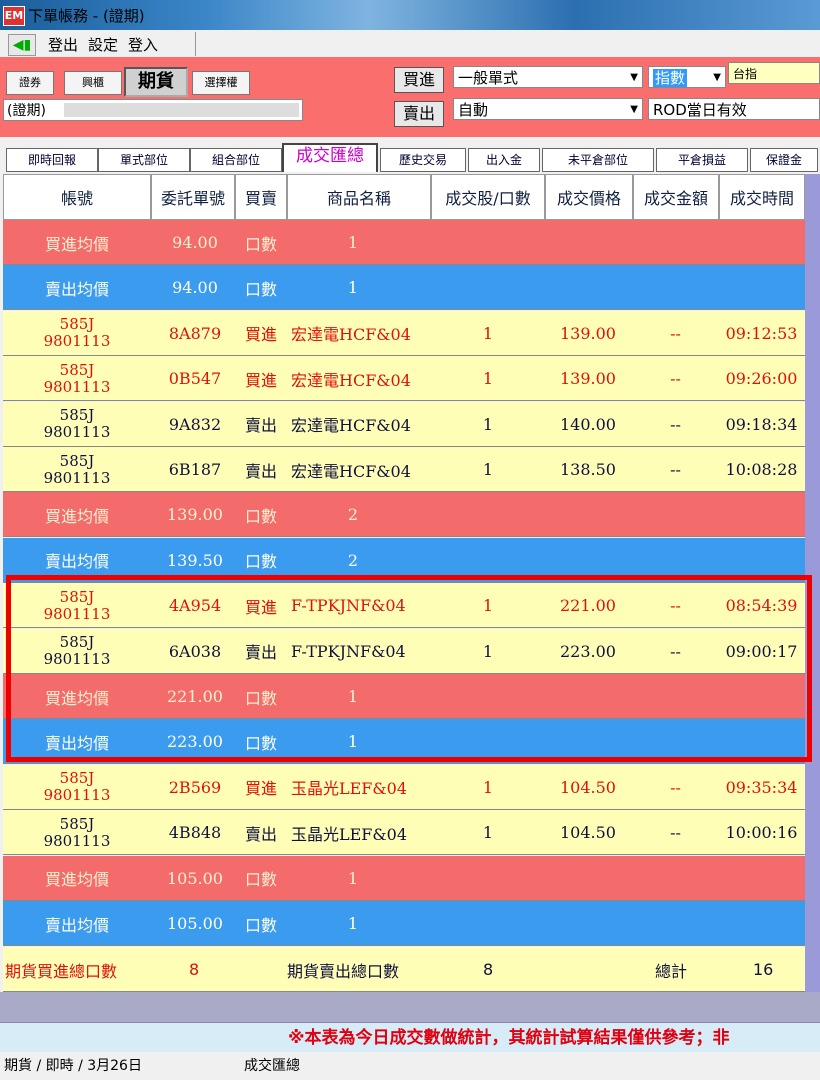 Image resolution: width=820 pixels, height=1080 pixels. What do you see at coordinates (589, 197) in the screenshot?
I see `column-header-price: 成交價格` at bounding box center [589, 197].